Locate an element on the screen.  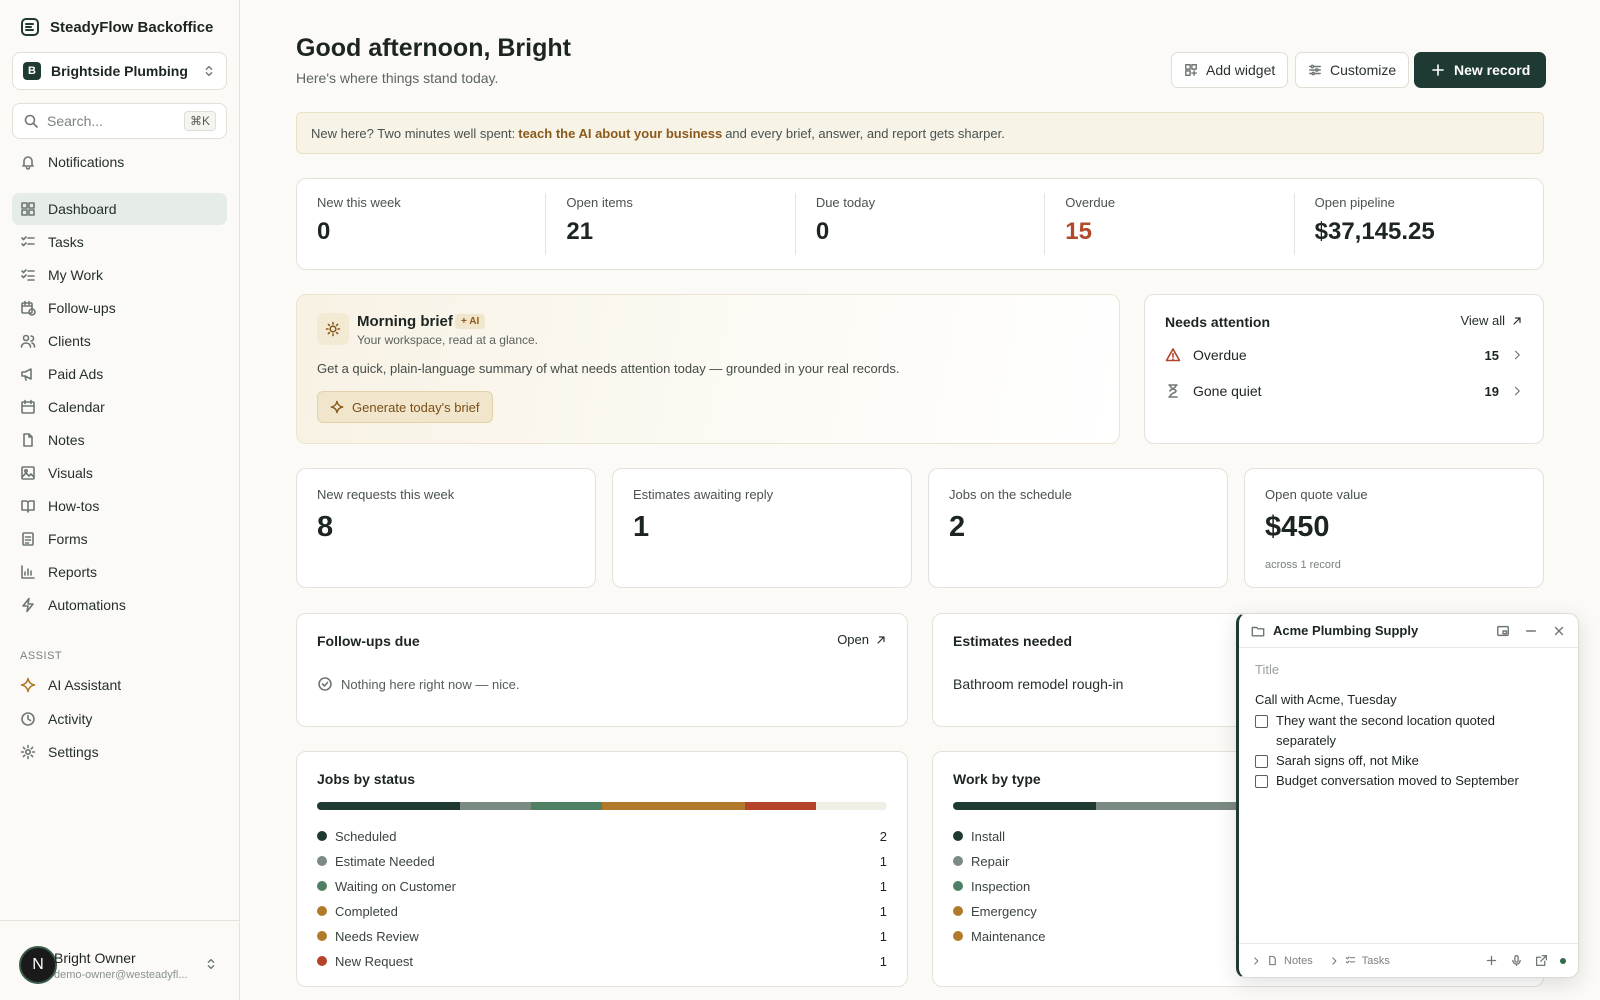
note-title-input is located at coordinates (1405, 669).